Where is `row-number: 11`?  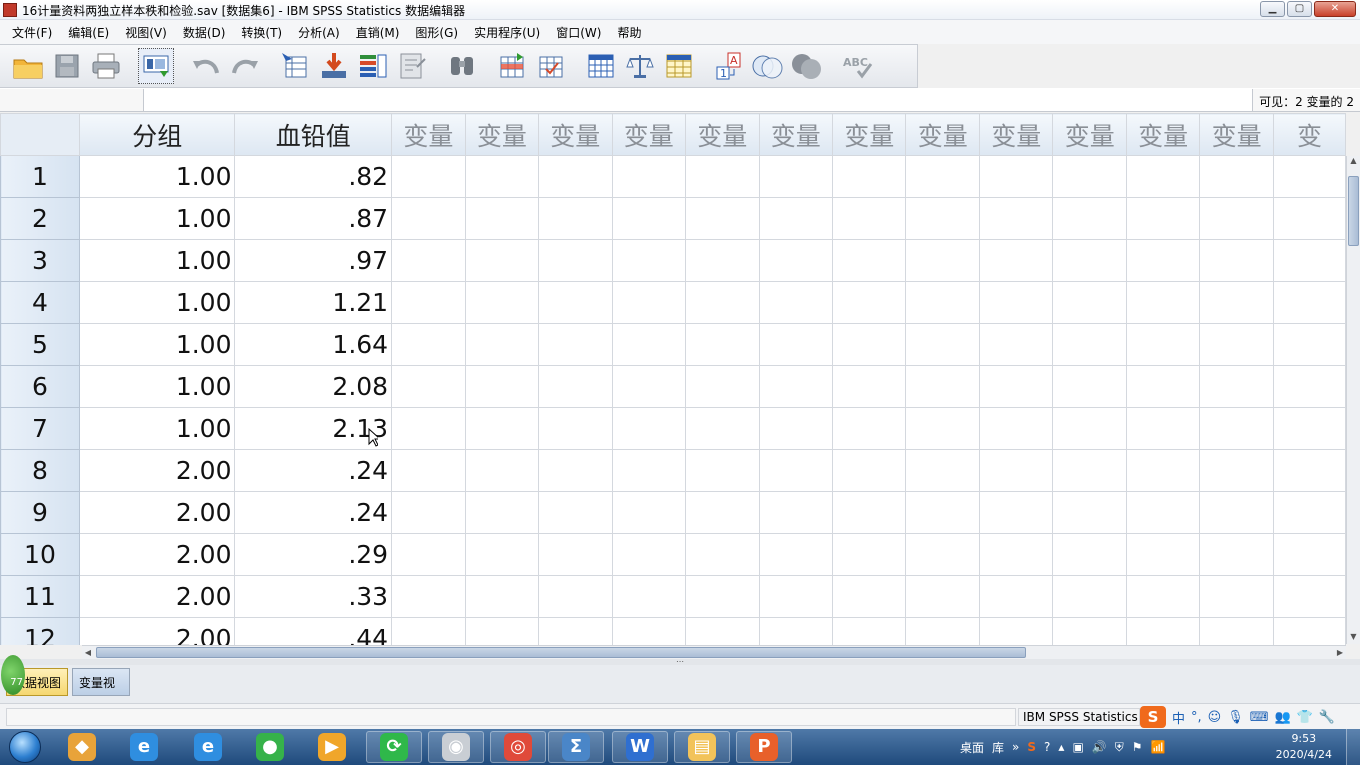 row-number: 11 is located at coordinates (40, 596).